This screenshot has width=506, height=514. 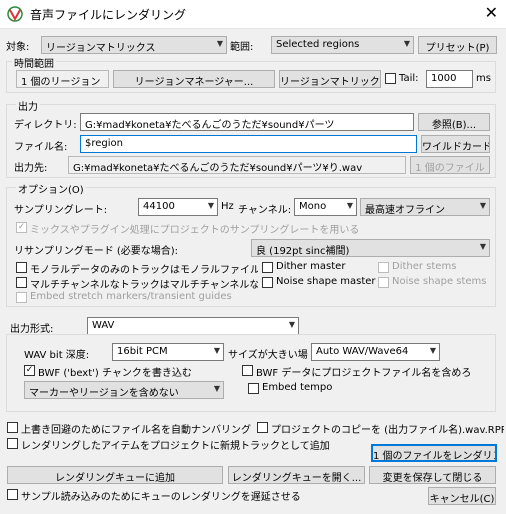 I want to click on format-select: WAV ▼, so click(x=193, y=326).